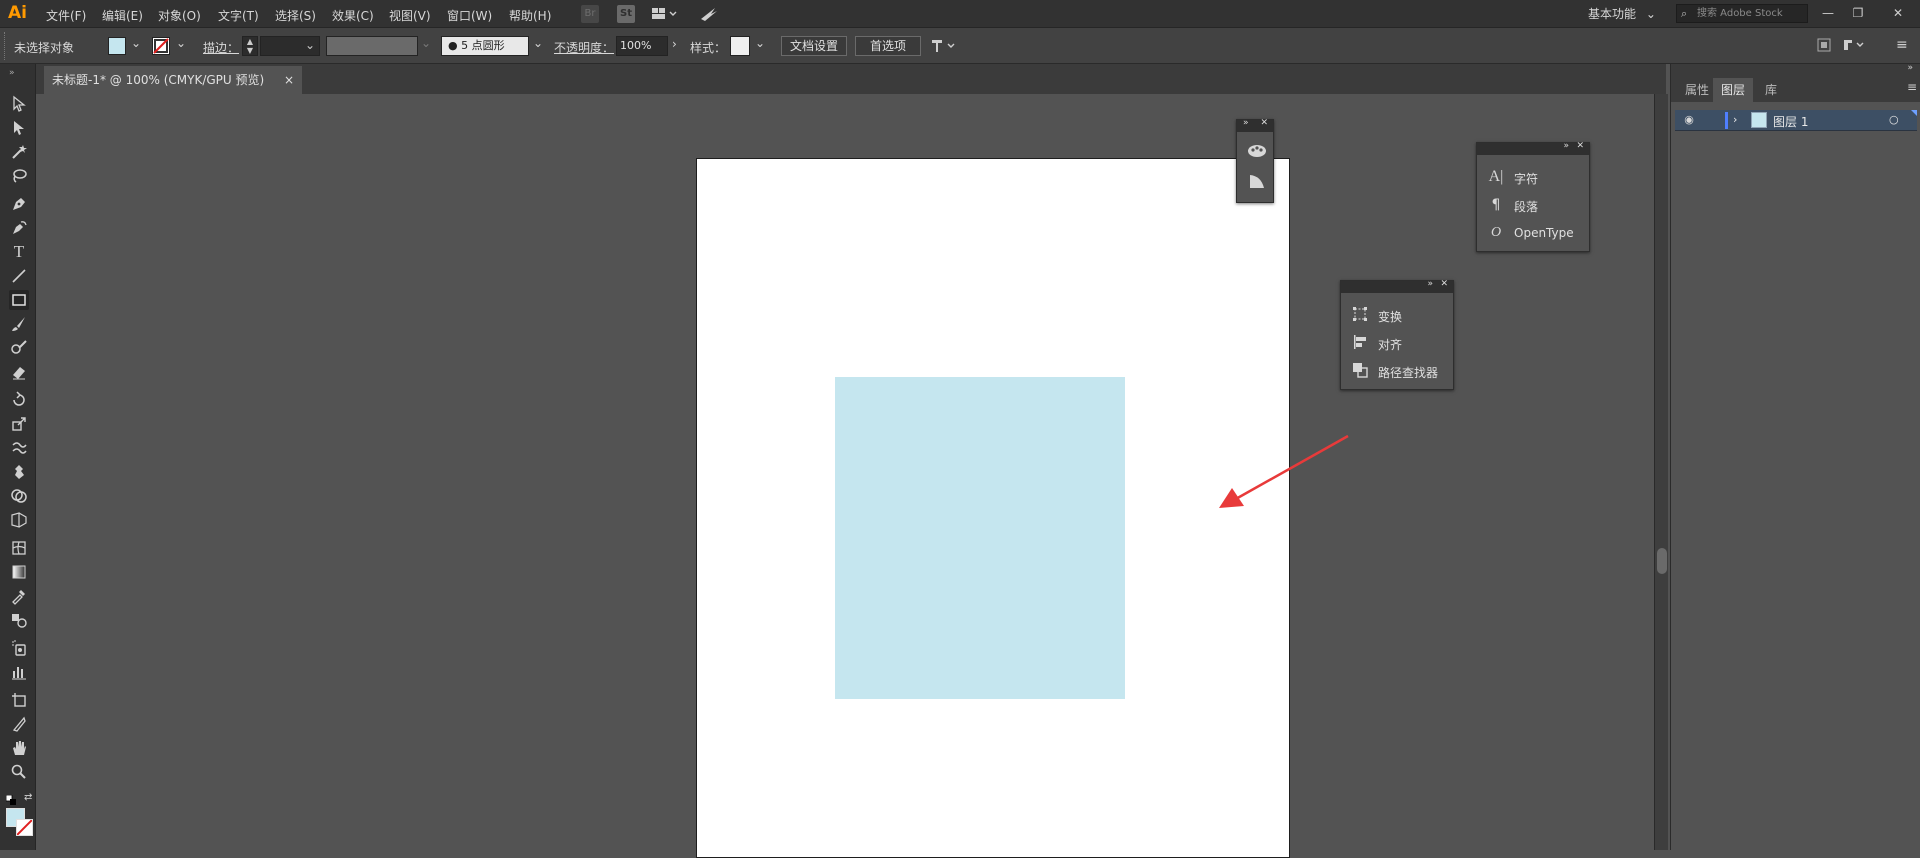 This screenshot has width=1920, height=858. I want to click on tab-libraries: 库, so click(1771, 90).